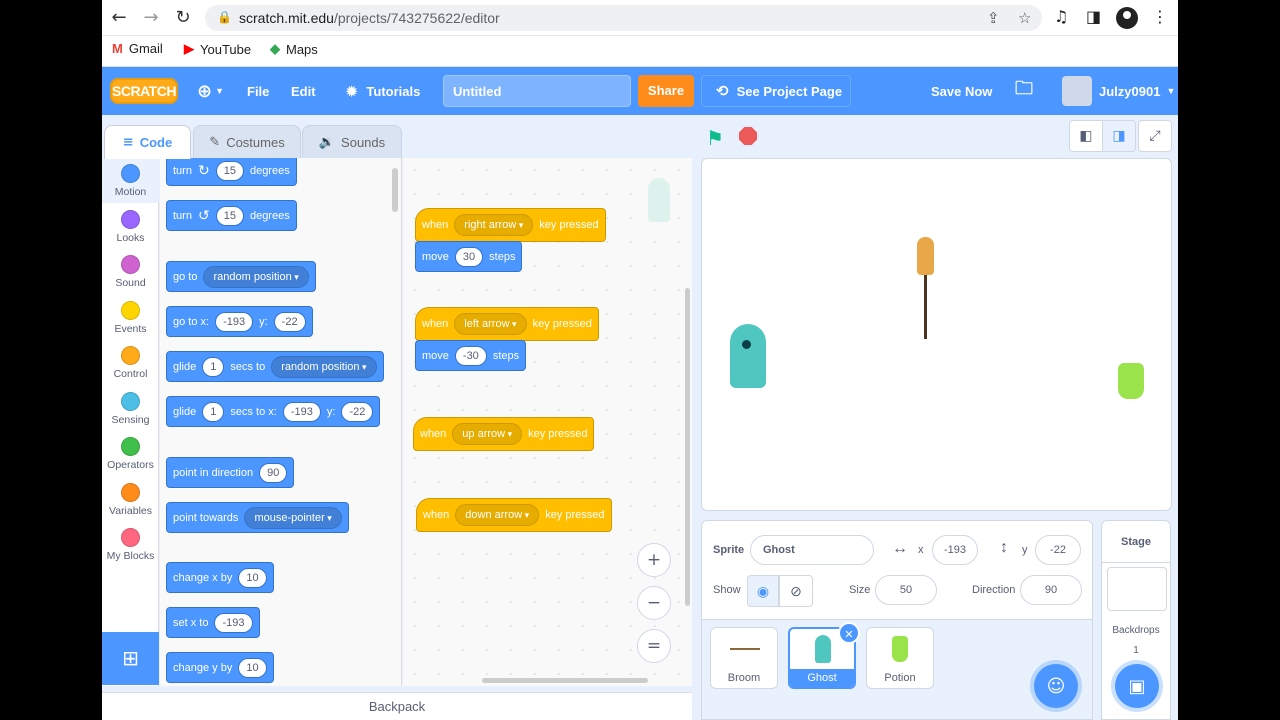 The width and height of the screenshot is (1280, 720). What do you see at coordinates (130, 545) in the screenshot?
I see `category-my-blocks: My Blocks` at bounding box center [130, 545].